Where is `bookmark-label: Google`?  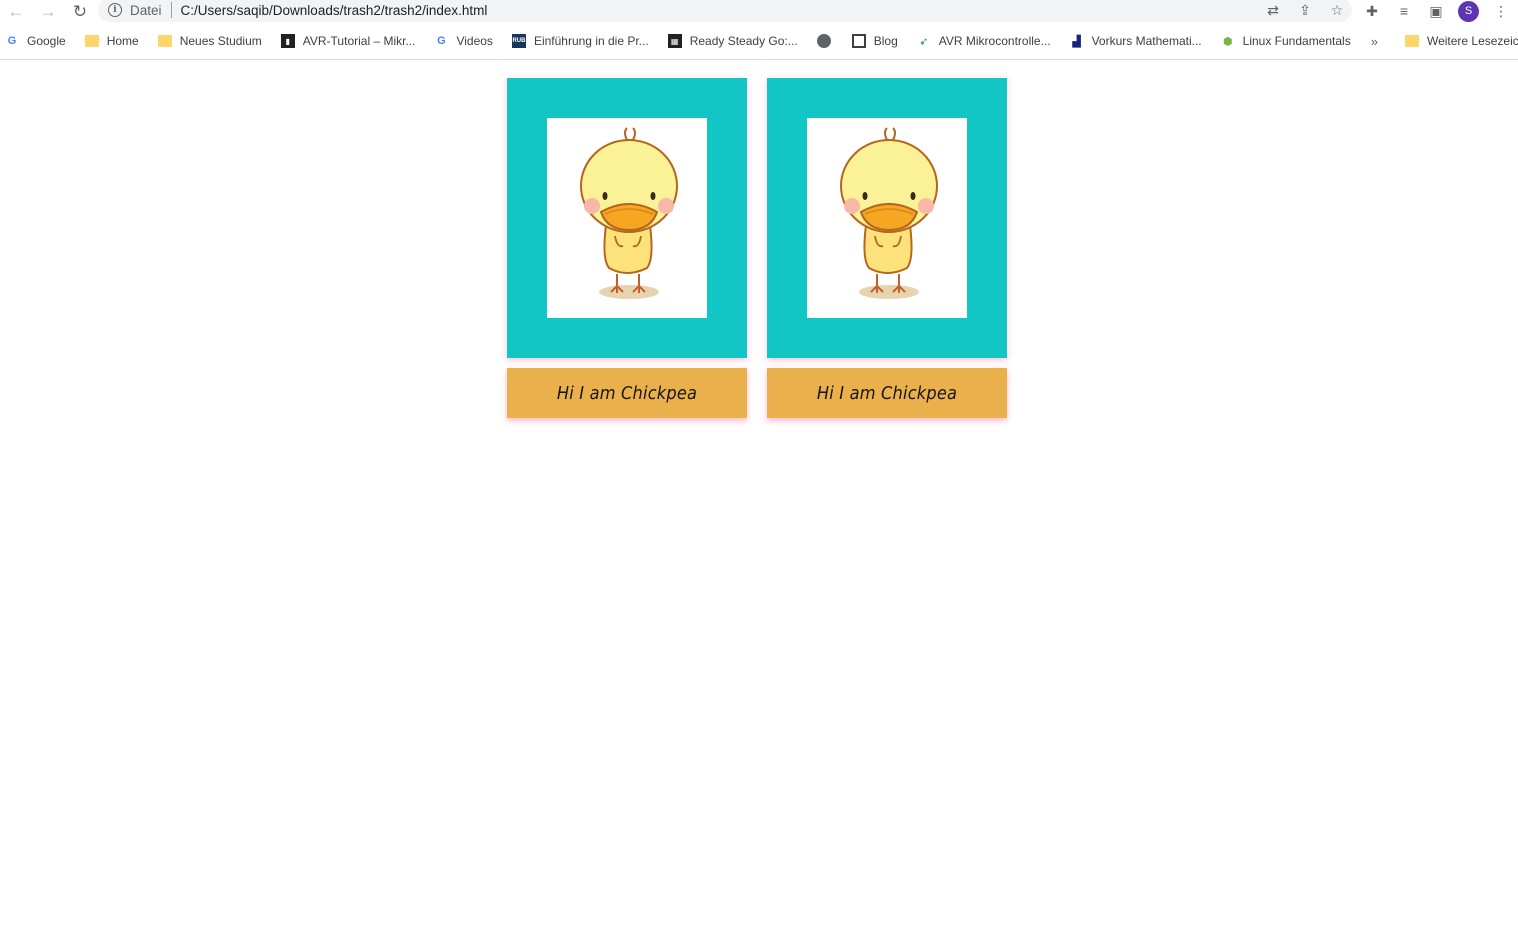 bookmark-label: Google is located at coordinates (46, 41).